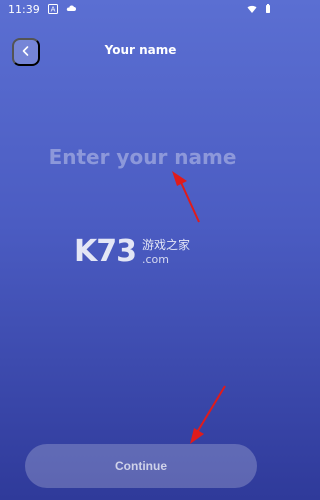  I want to click on continue-label: Continue, so click(141, 466).